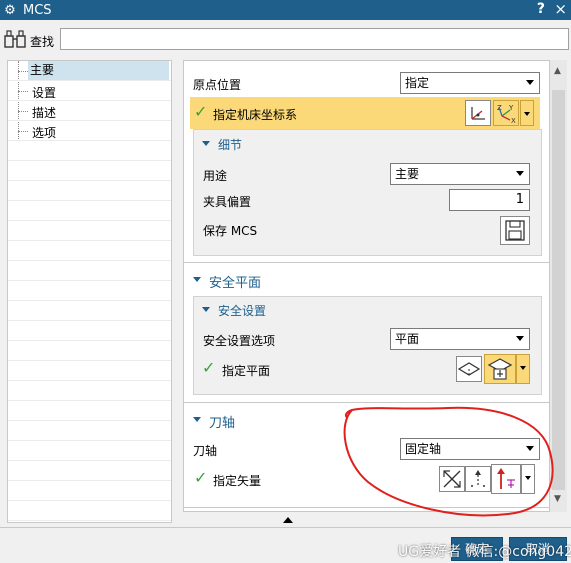 This screenshot has width=571, height=563. Describe the element at coordinates (506, 479) in the screenshot. I see `zc-axis-icon` at that location.